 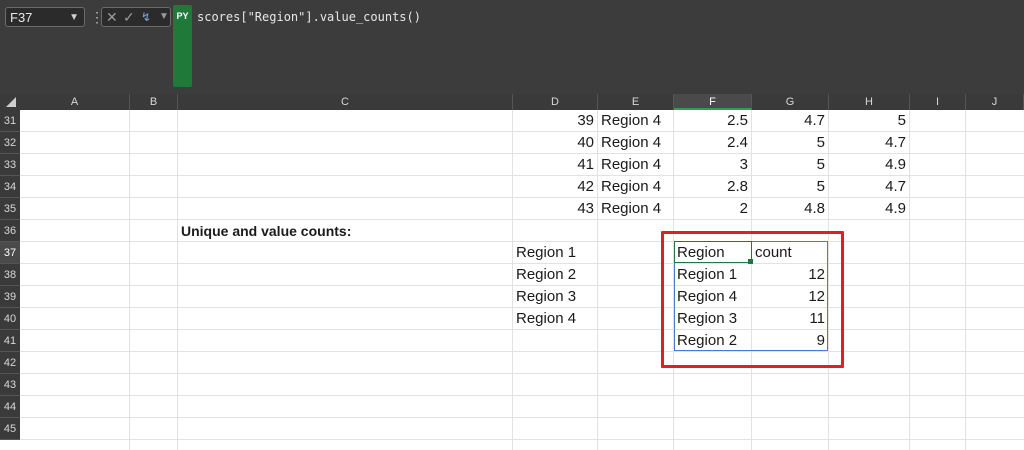 I want to click on cell-h34: 4.7, so click(x=869, y=187).